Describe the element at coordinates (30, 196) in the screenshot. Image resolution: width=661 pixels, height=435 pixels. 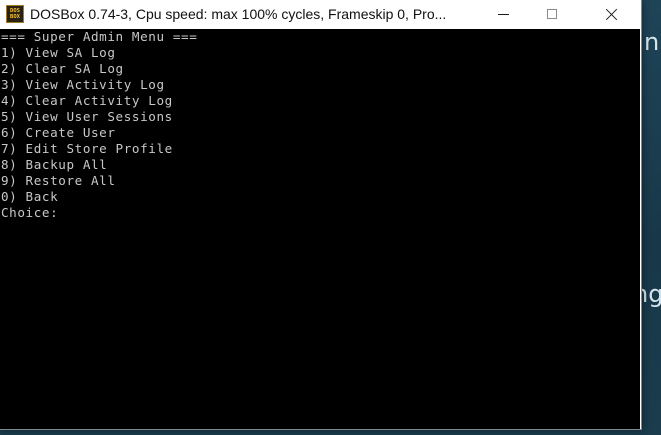
I see `menu-item: 0) Back` at that location.